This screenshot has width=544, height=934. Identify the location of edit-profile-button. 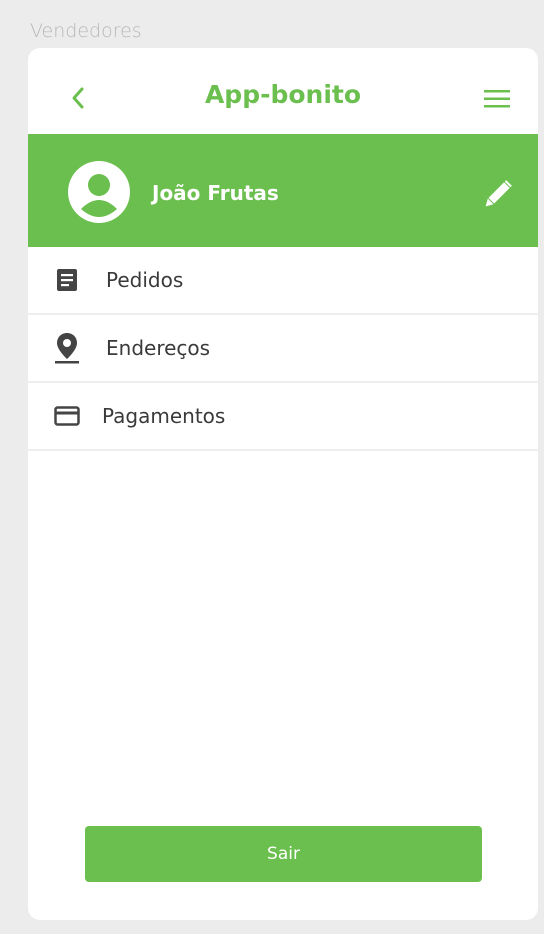
(497, 195).